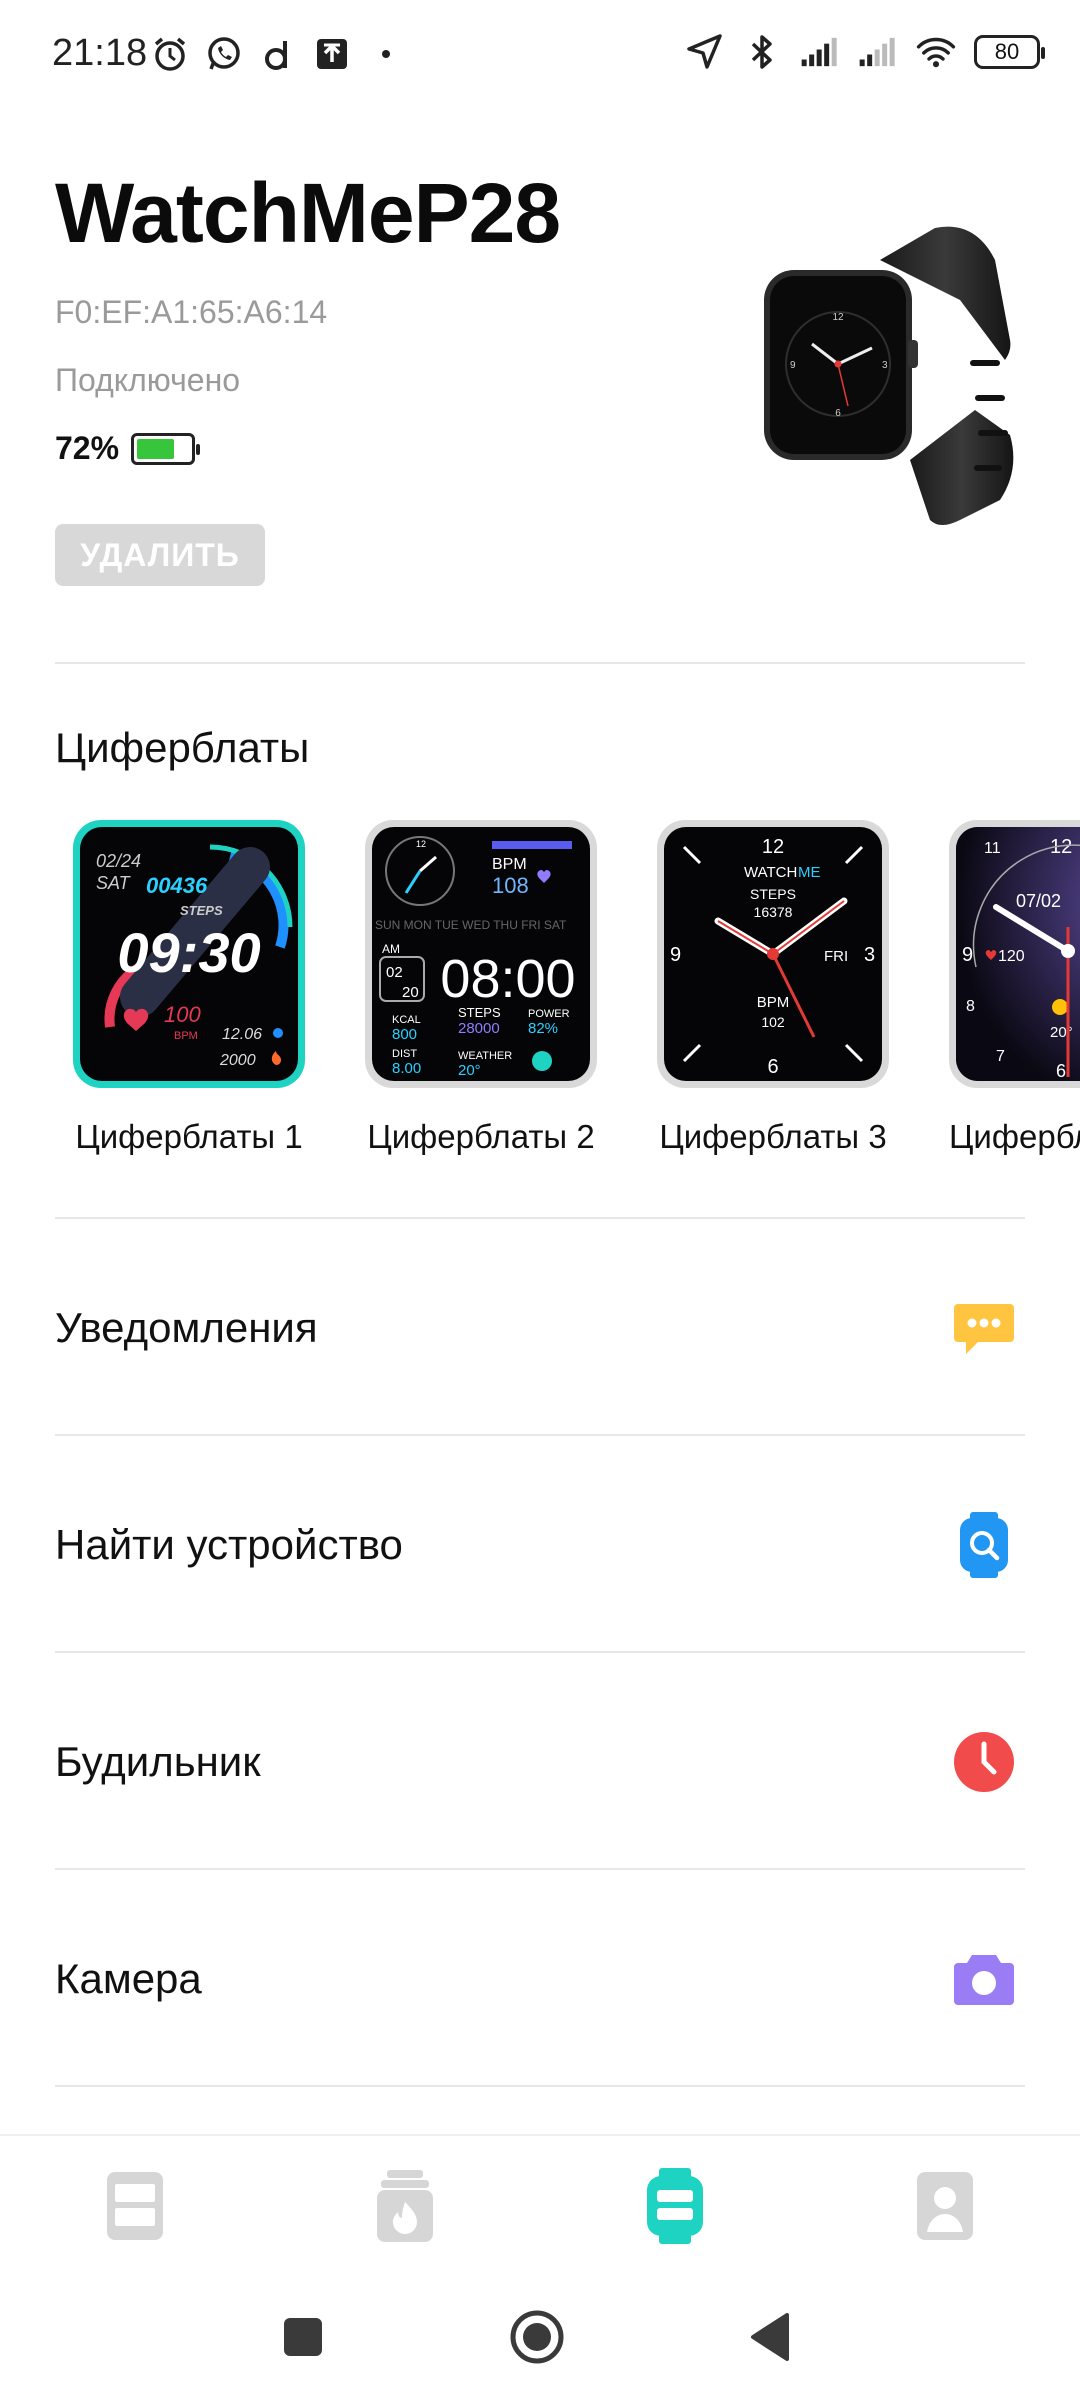 The height and width of the screenshot is (2400, 1080). What do you see at coordinates (984, 1328) in the screenshot?
I see `message-icon` at bounding box center [984, 1328].